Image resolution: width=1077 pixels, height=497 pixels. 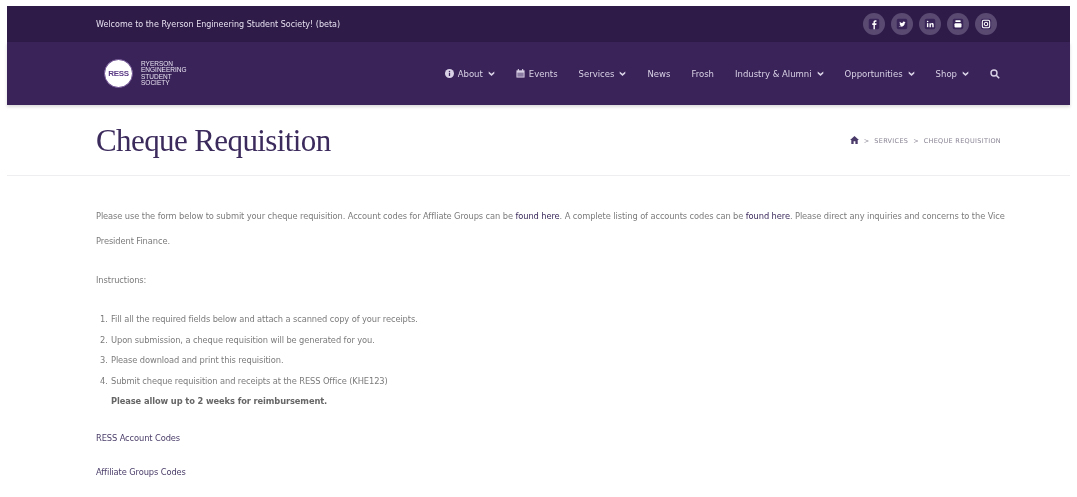 I want to click on step-text: Upon submission, a cheque requisition will be generated for you., so click(x=243, y=340).